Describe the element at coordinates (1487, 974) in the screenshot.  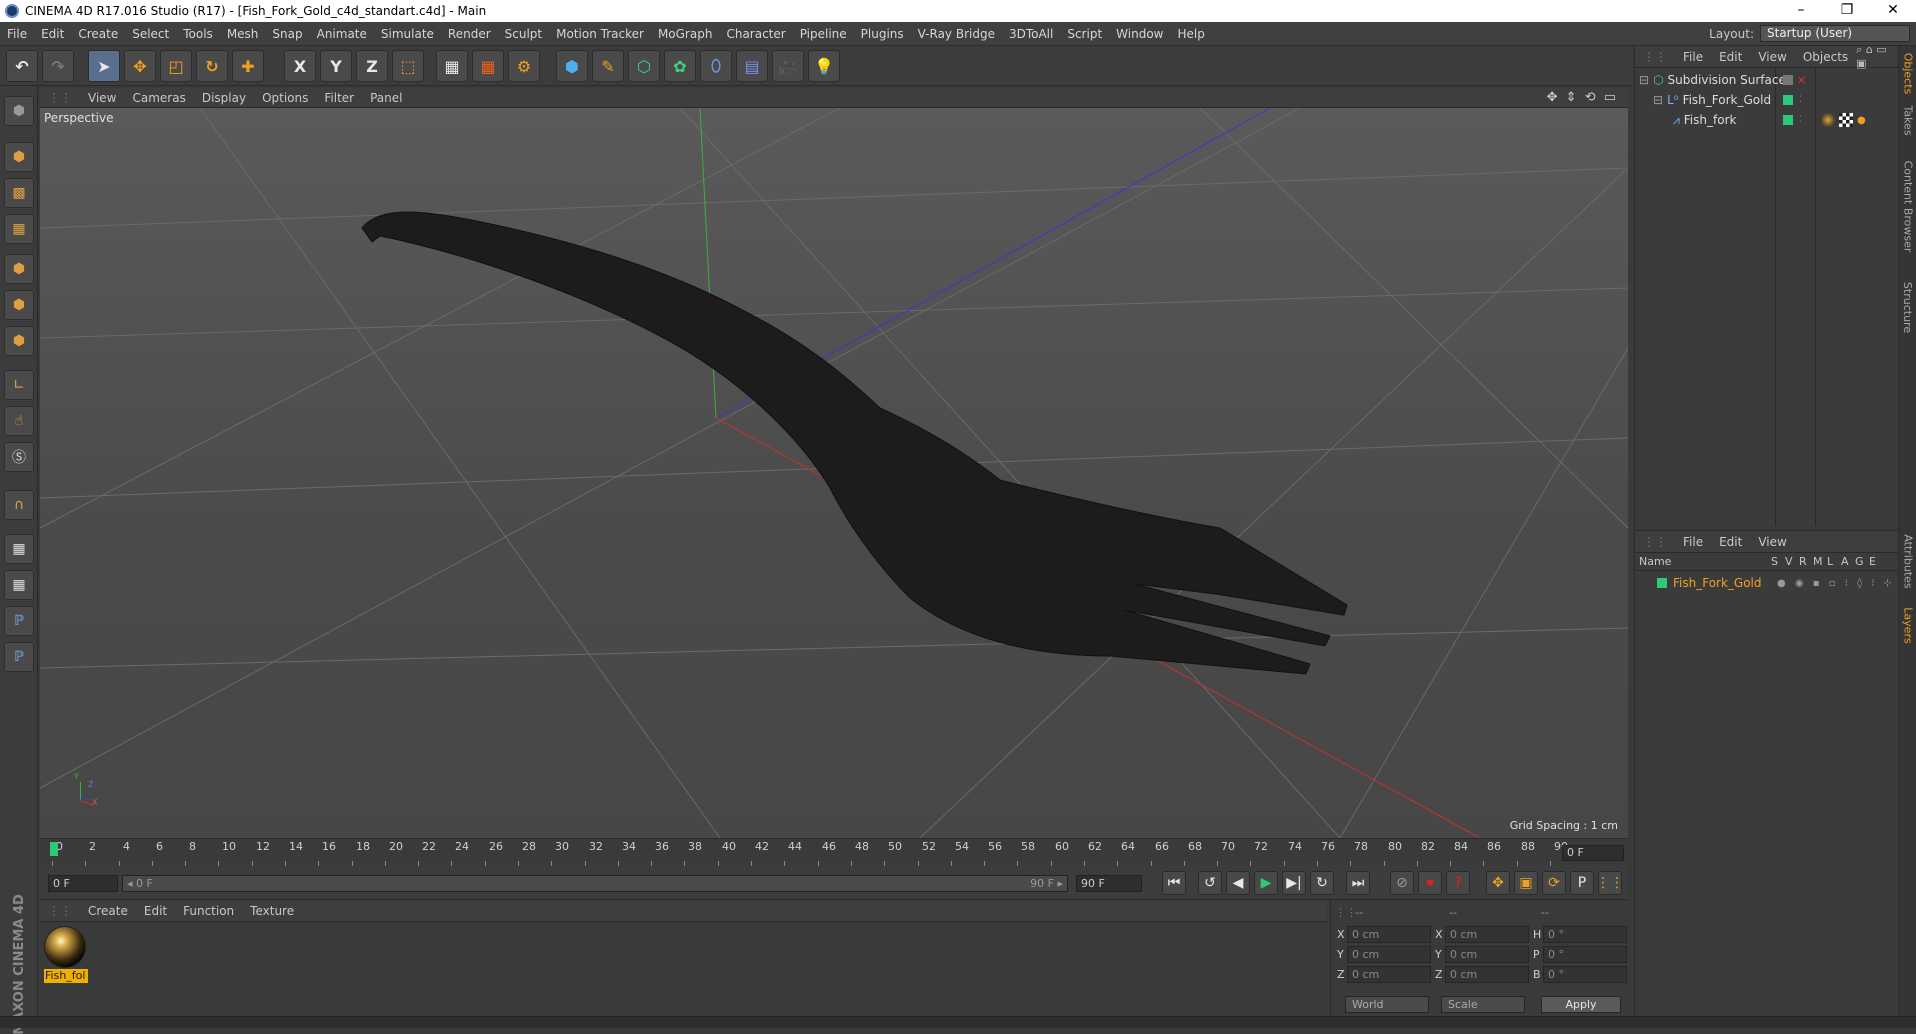
I see `size-z-field: 0 cm` at that location.